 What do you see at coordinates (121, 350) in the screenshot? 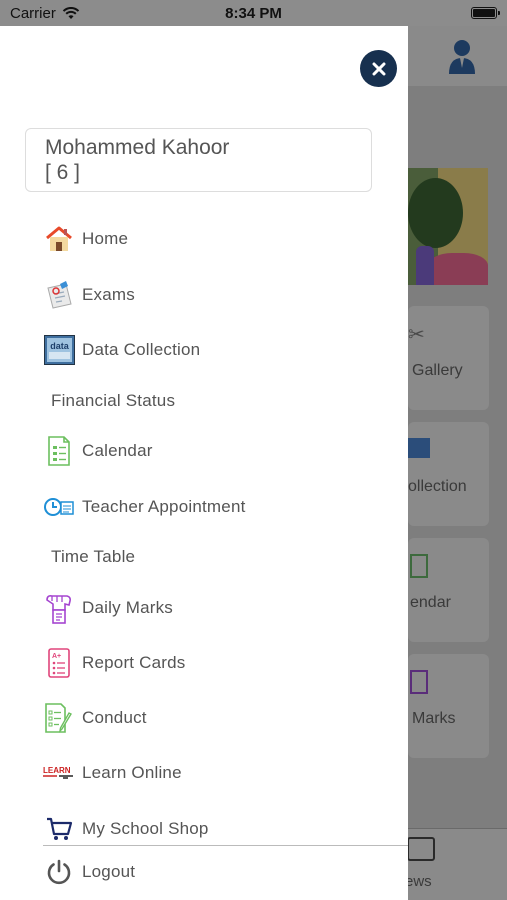
I see `menu-item-data-collection: data Data Collection` at bounding box center [121, 350].